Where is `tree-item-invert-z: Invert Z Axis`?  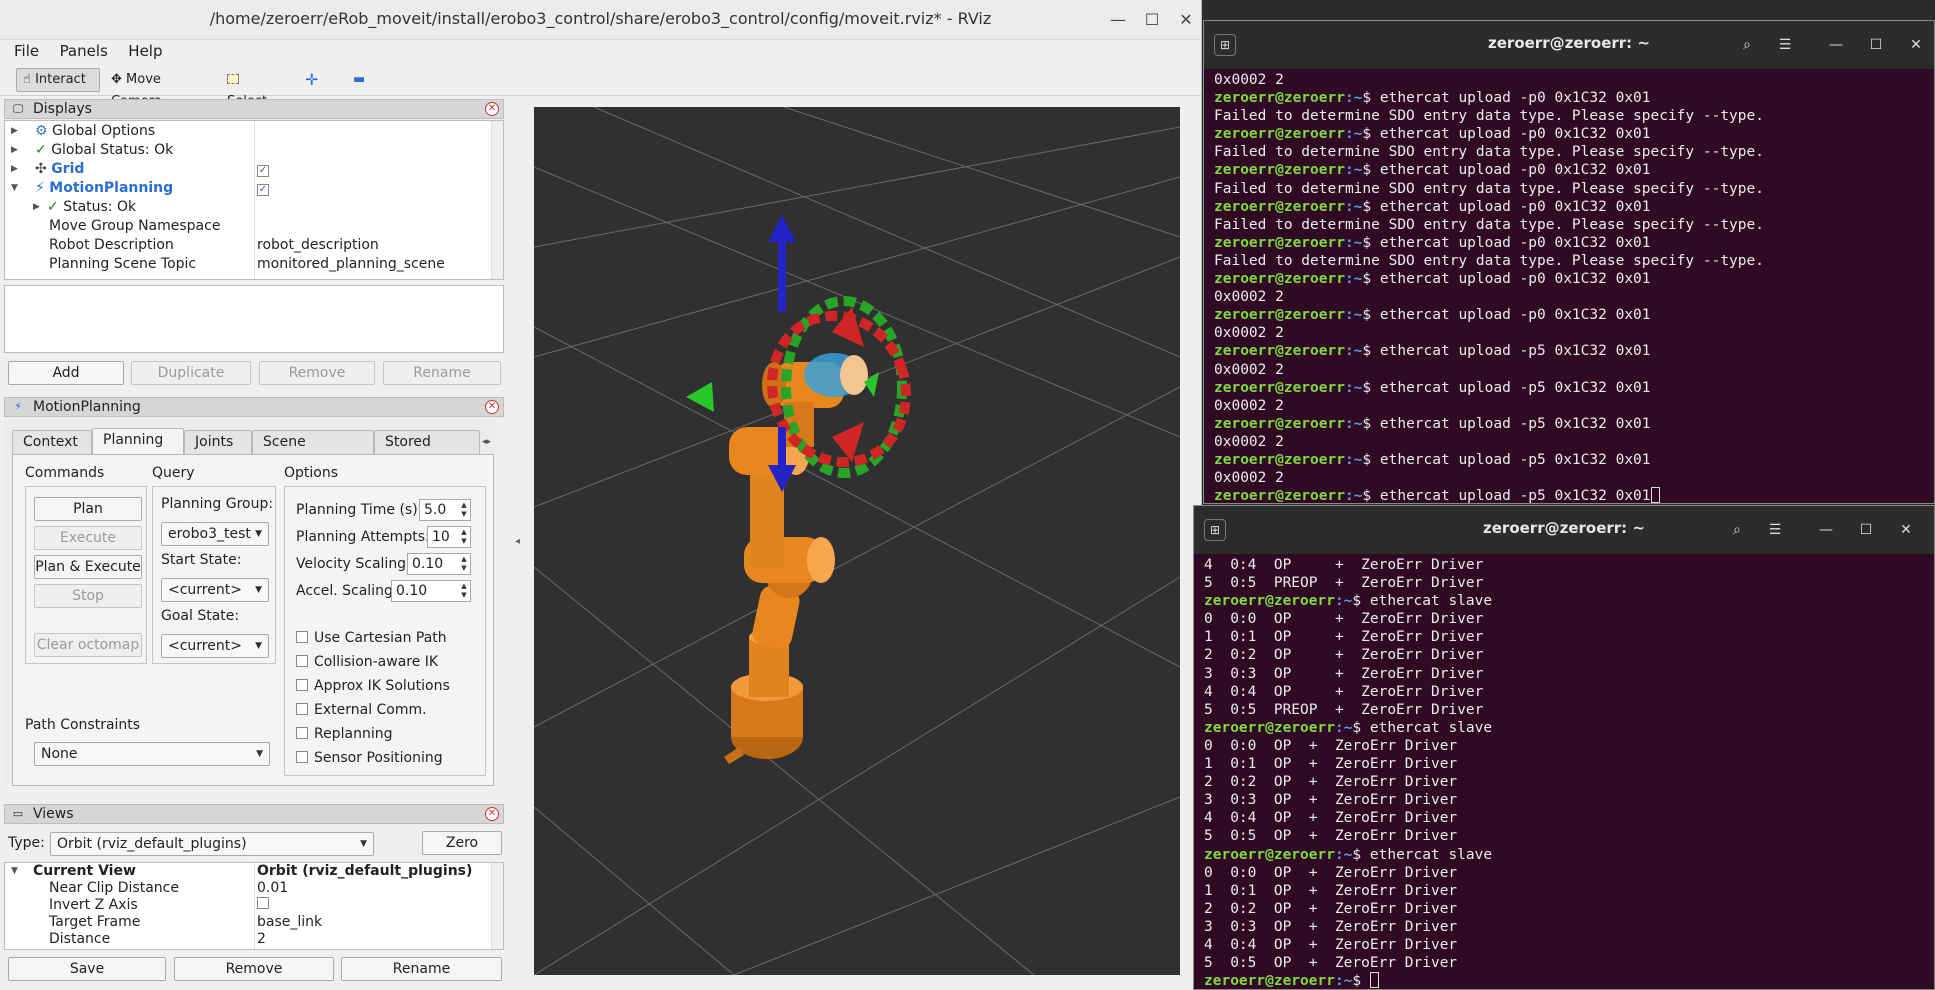
tree-item-invert-z: Invert Z Axis is located at coordinates (93, 905).